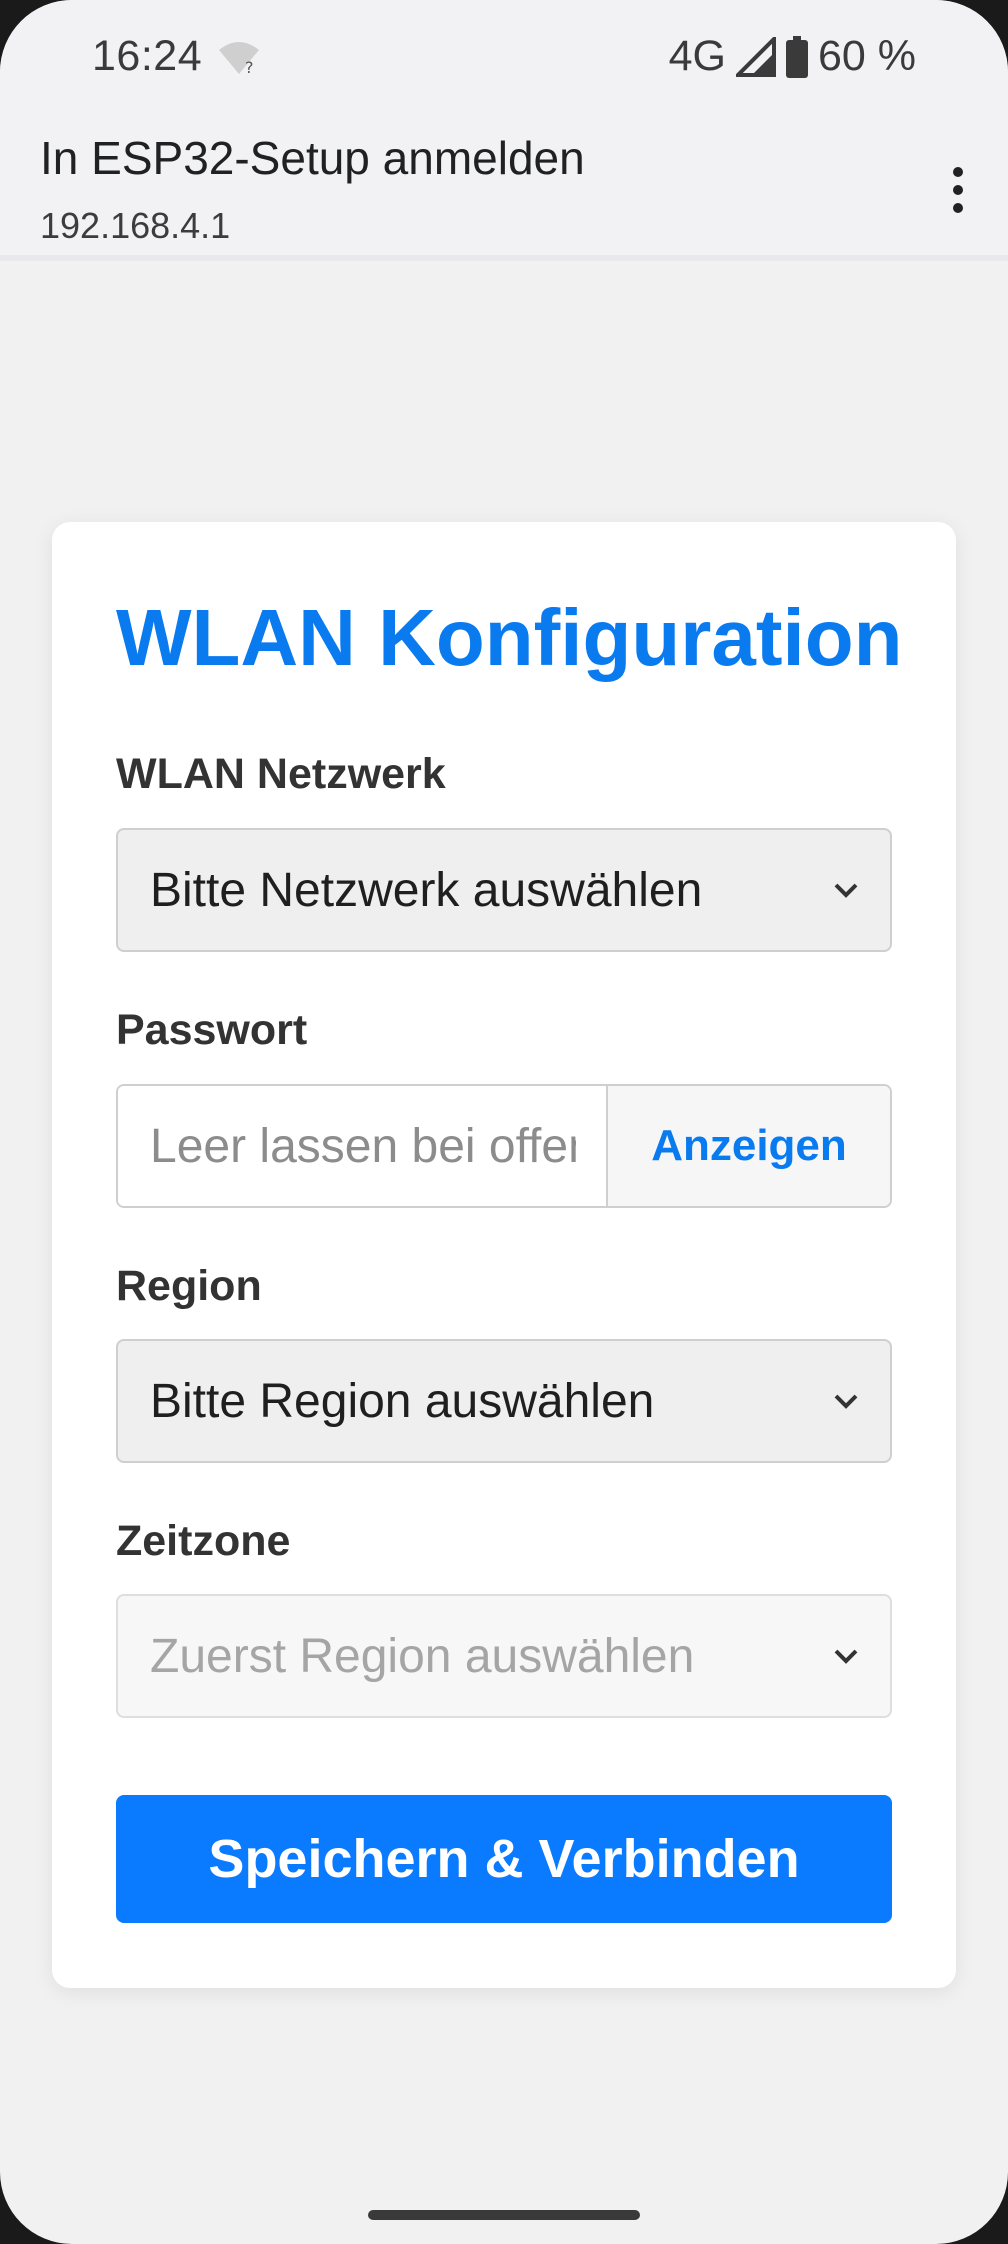 This screenshot has width=1008, height=2244. What do you see at coordinates (504, 57) in the screenshot?
I see `status-bar: 16:24 ? 4G 60 %` at bounding box center [504, 57].